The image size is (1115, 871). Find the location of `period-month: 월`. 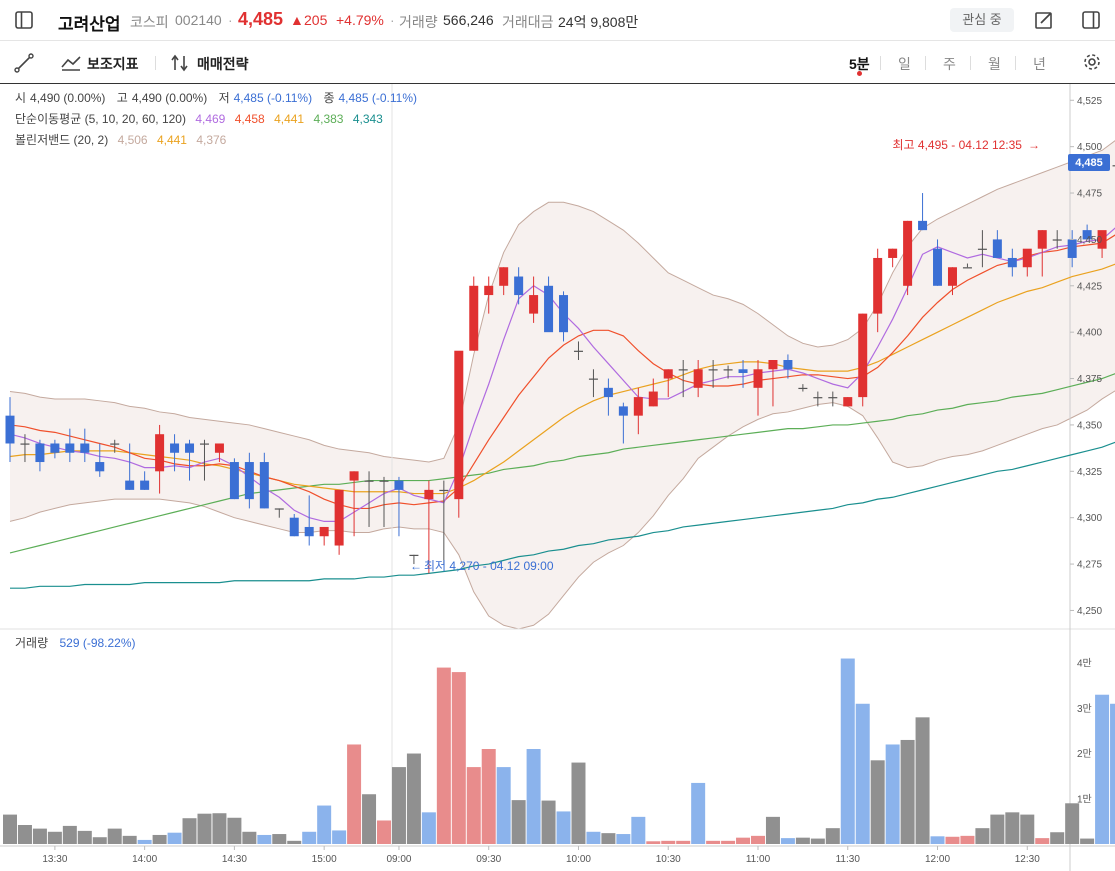

period-month: 월 is located at coordinates (994, 64).